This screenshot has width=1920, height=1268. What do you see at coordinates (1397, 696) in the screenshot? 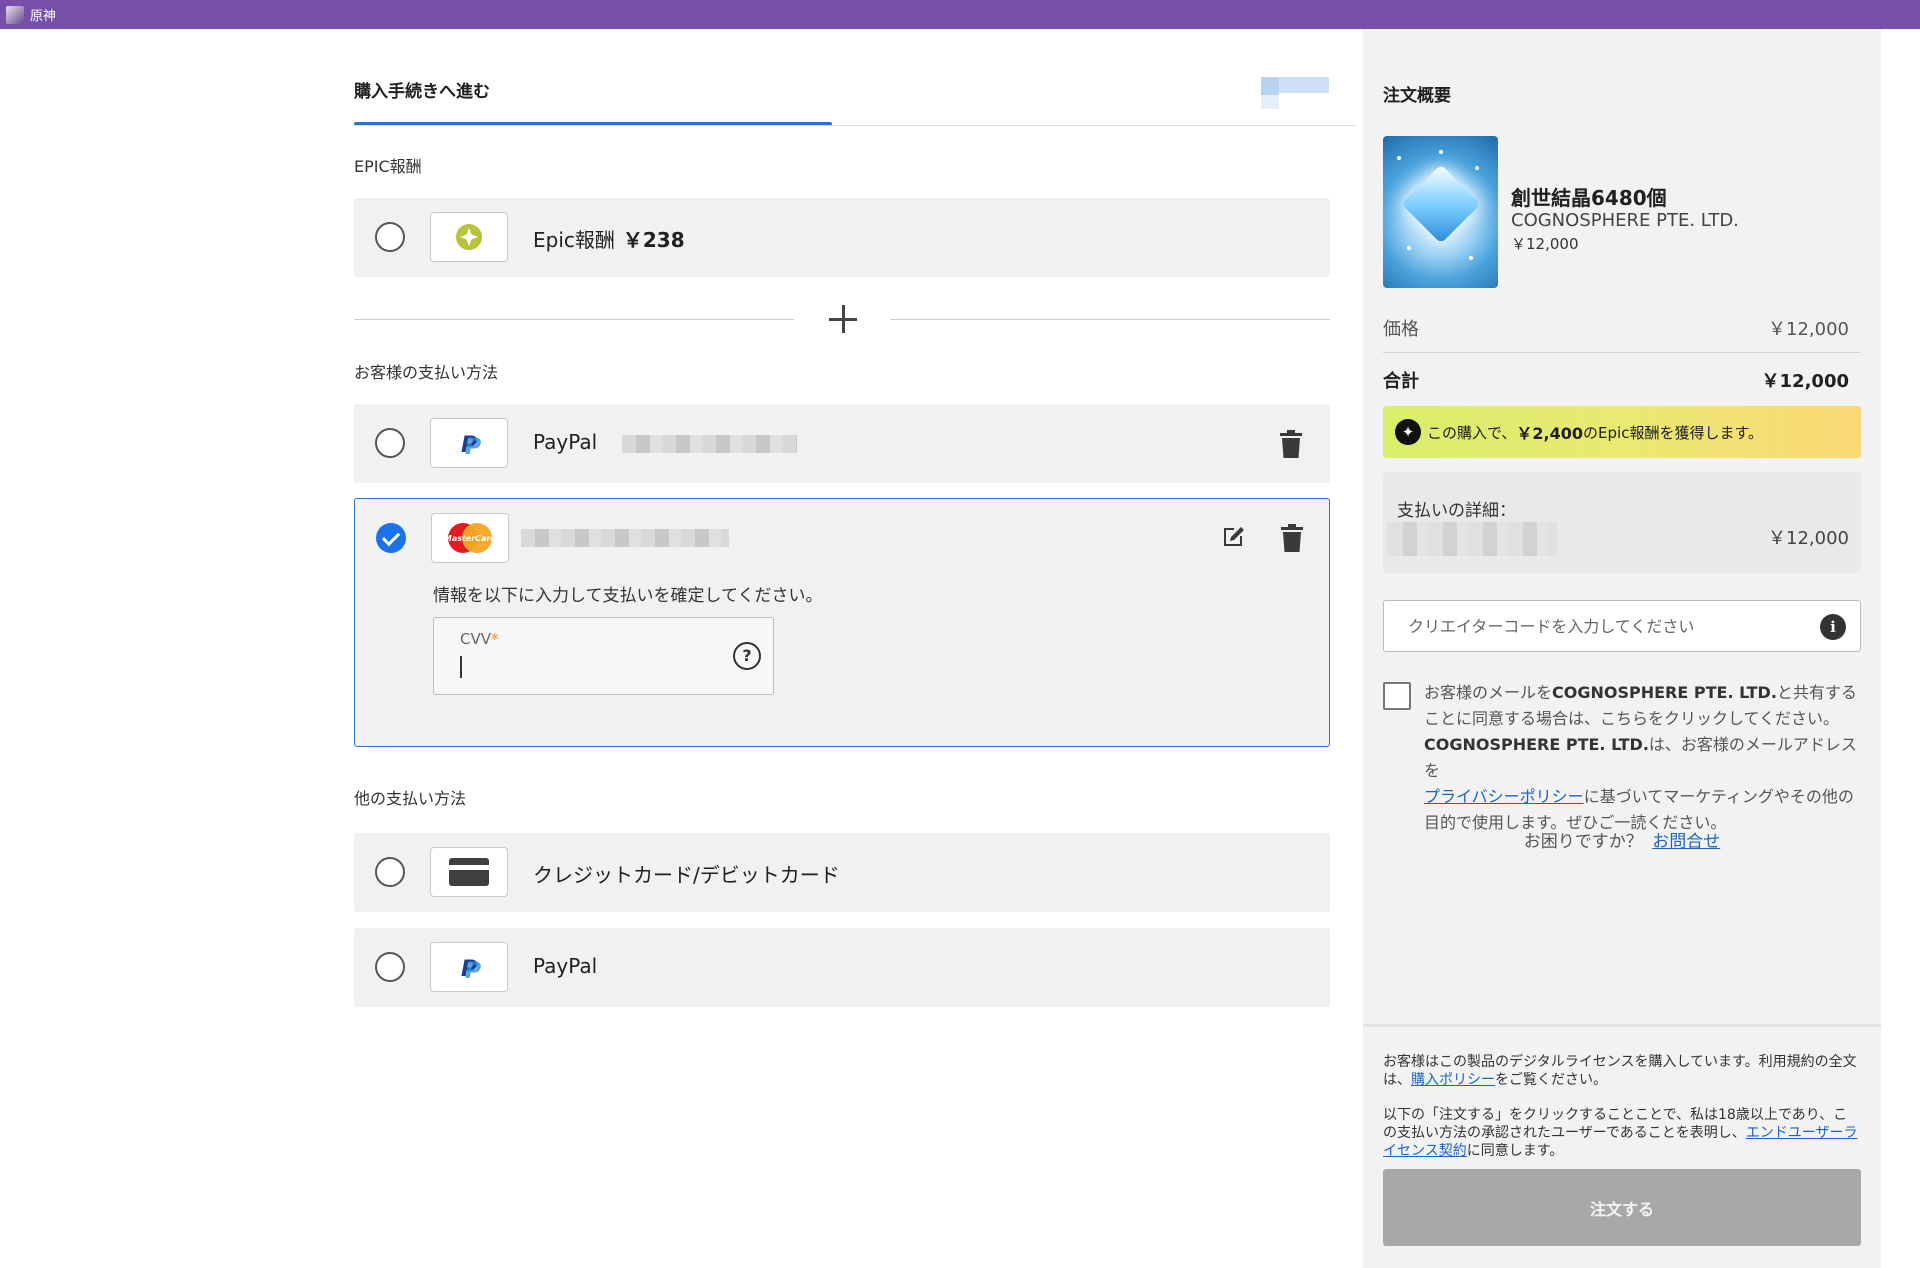
I see `email-consent-checkbox` at bounding box center [1397, 696].